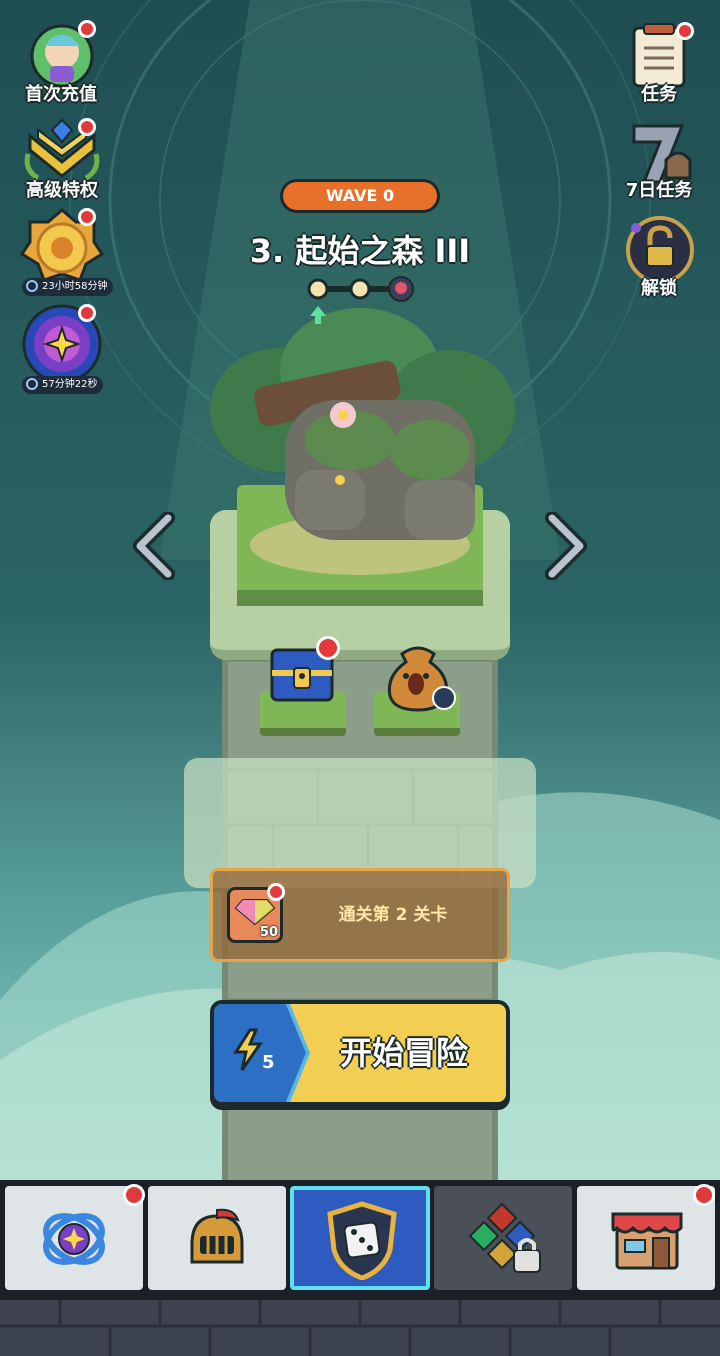  Describe the element at coordinates (303, 686) in the screenshot. I see `reward-chest` at that location.